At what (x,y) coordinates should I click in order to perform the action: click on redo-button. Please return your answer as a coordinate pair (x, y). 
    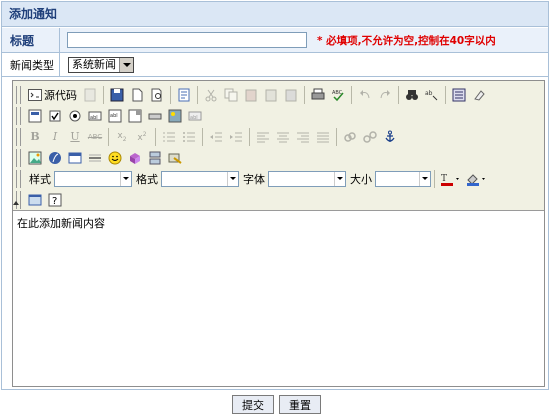
    Looking at the image, I should click on (385, 95).